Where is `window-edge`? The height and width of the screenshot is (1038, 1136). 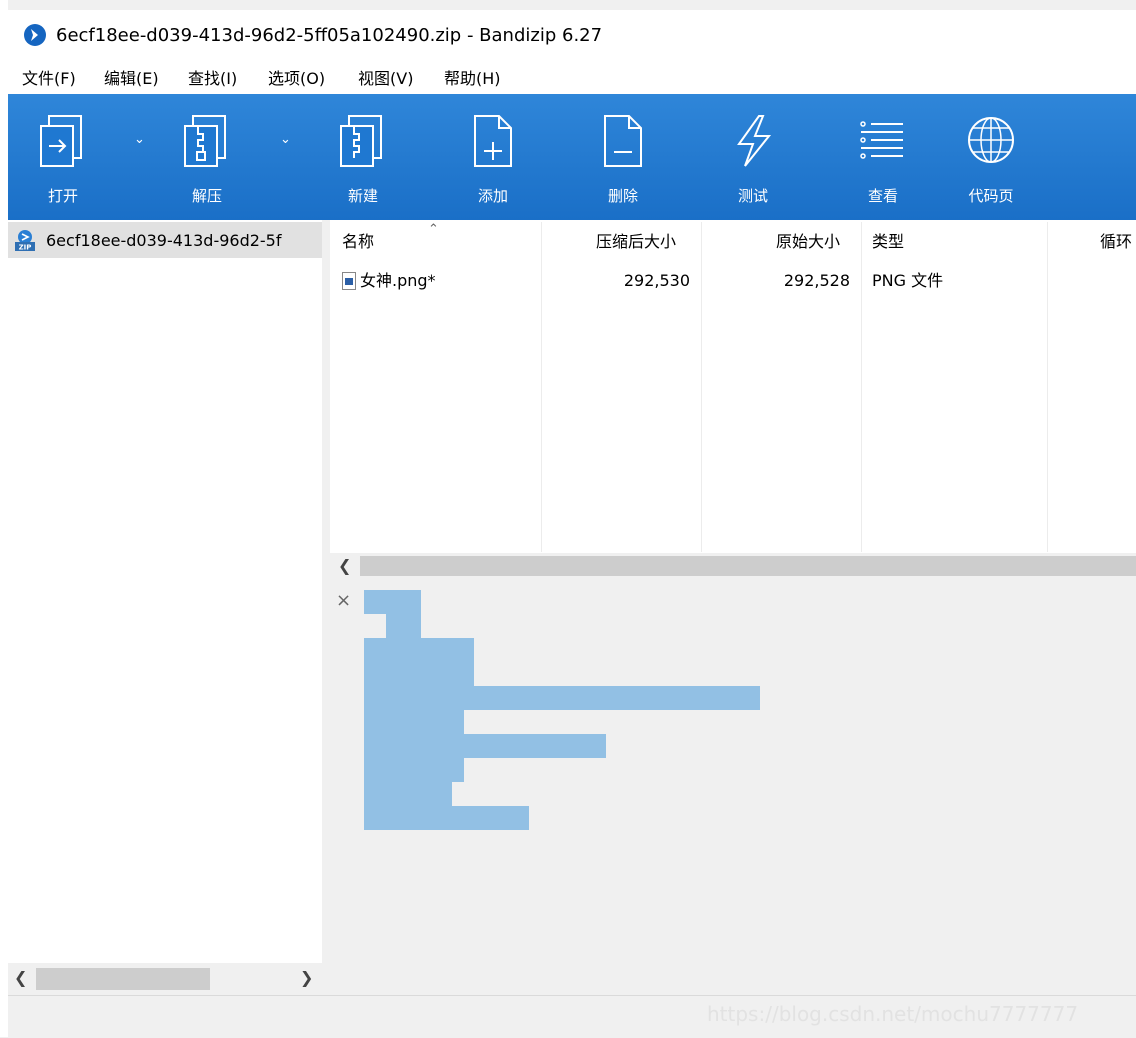 window-edge is located at coordinates (4, 518).